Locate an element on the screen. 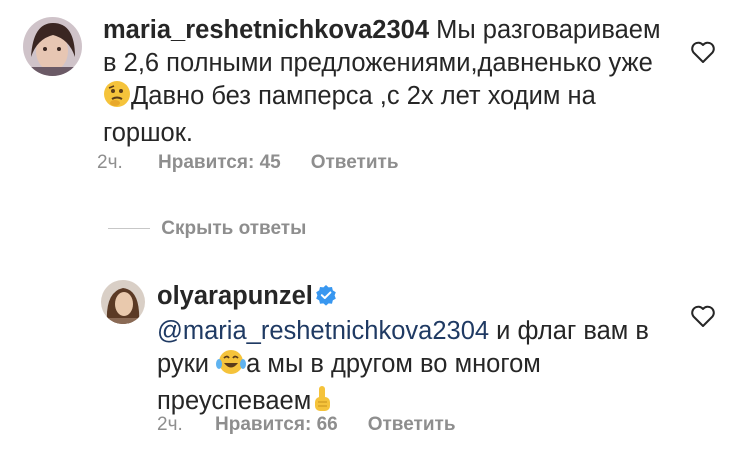 The height and width of the screenshot is (456, 750). verified-badge-icon is located at coordinates (326, 298).